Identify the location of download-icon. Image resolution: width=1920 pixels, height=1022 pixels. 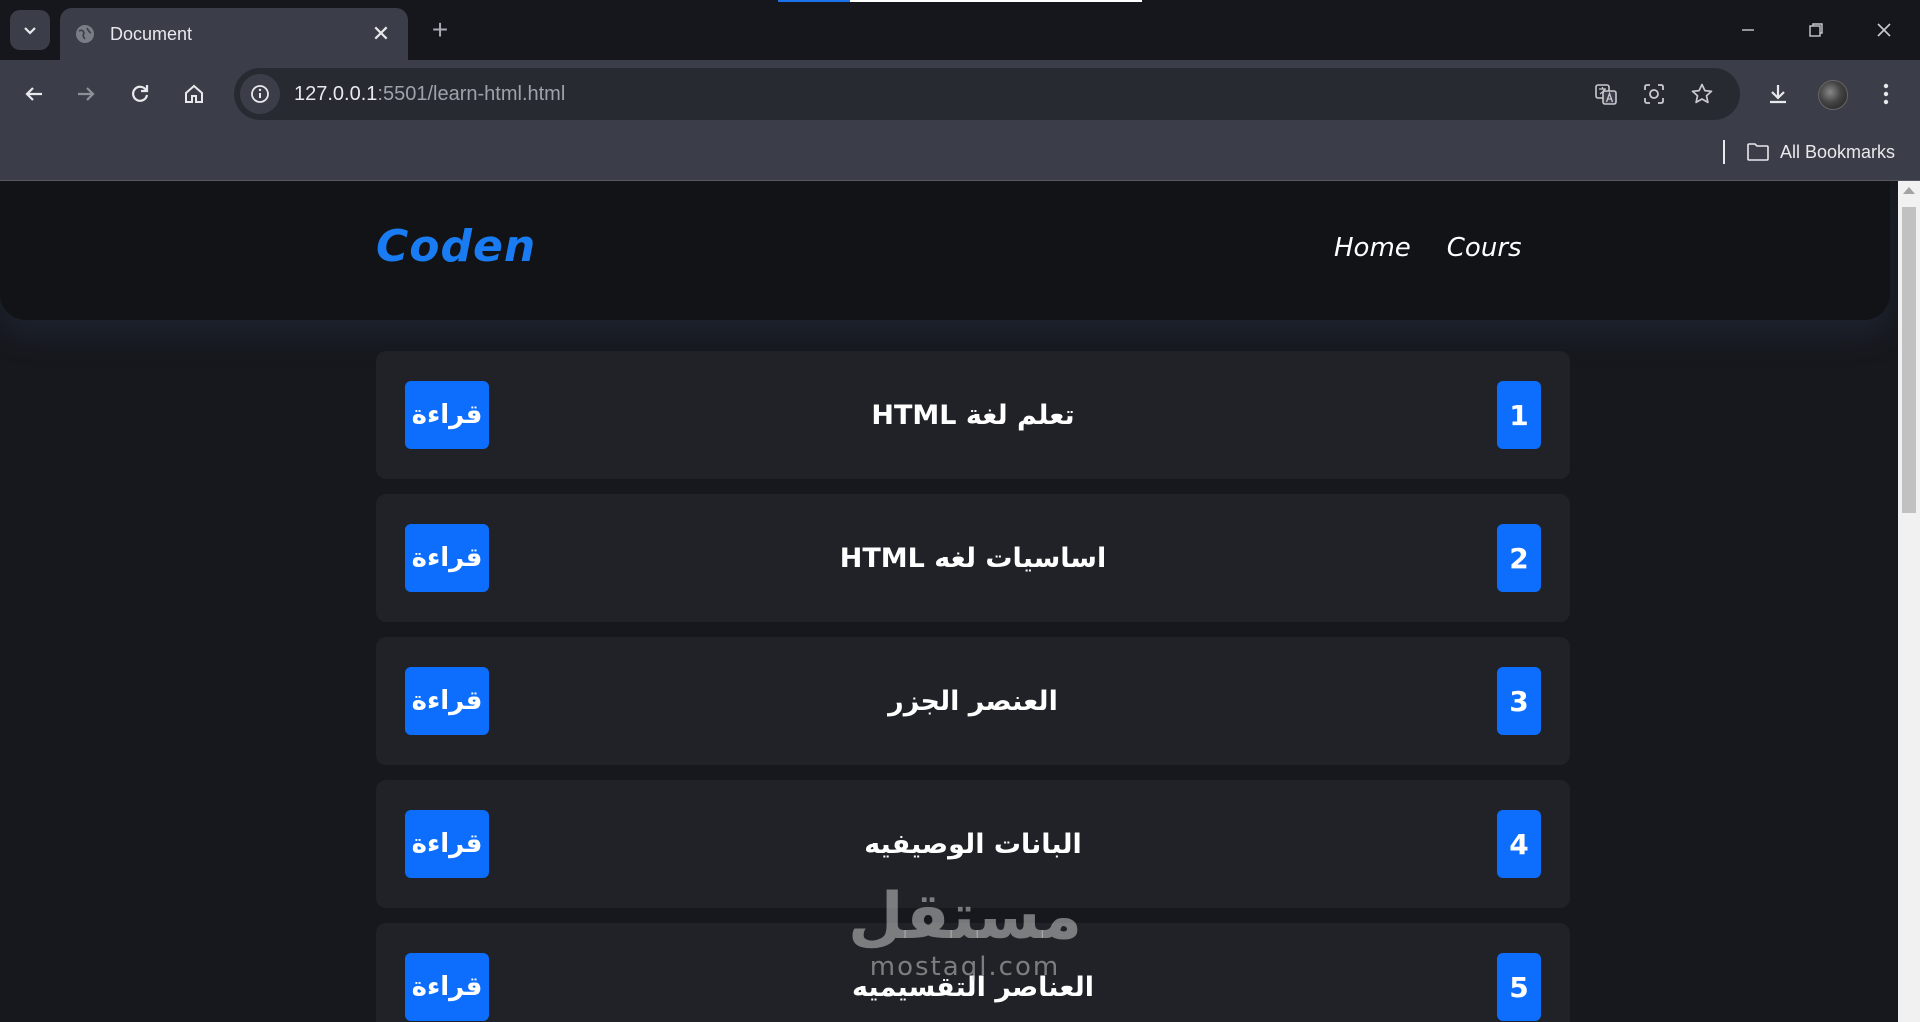
(1778, 94).